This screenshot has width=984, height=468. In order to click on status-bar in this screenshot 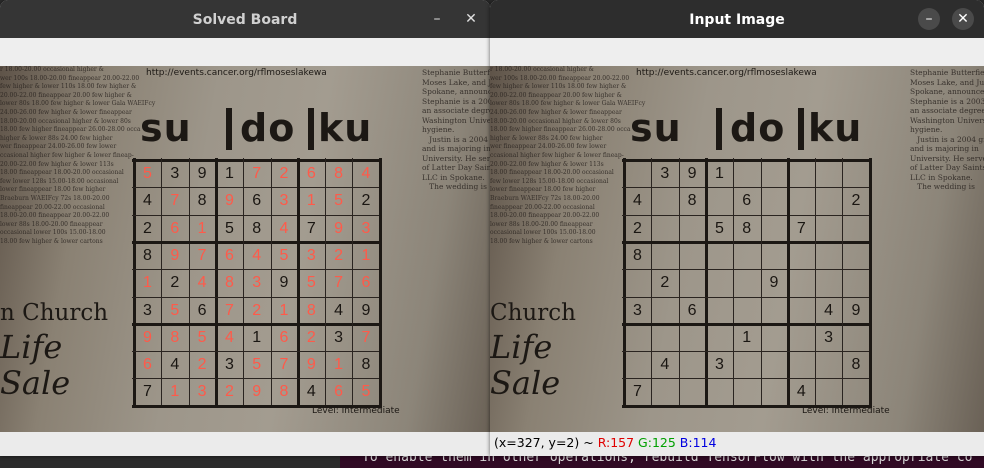, I will do `click(245, 444)`.